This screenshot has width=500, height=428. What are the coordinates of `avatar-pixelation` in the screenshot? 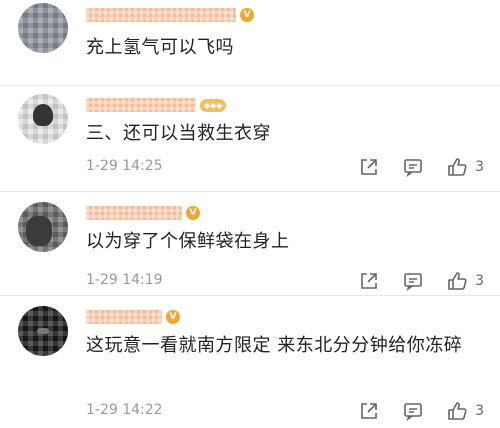 It's located at (43, 28).